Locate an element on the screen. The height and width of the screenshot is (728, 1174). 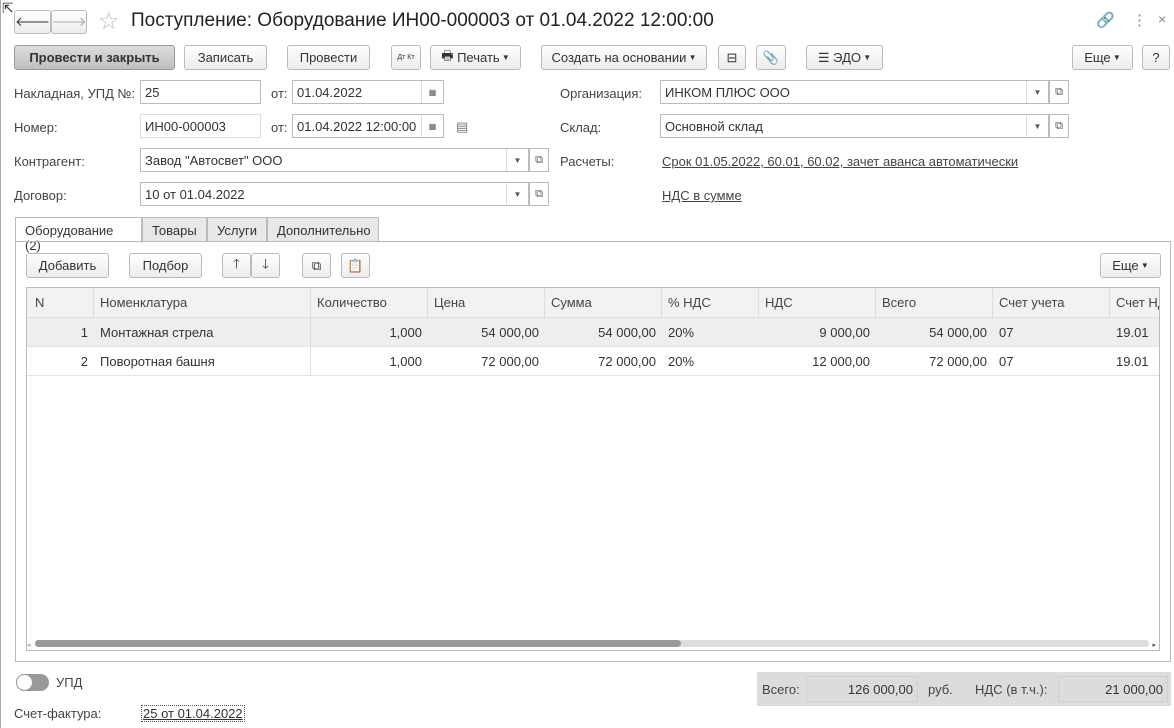
link-icon: 🔗 is located at coordinates (1105, 20).